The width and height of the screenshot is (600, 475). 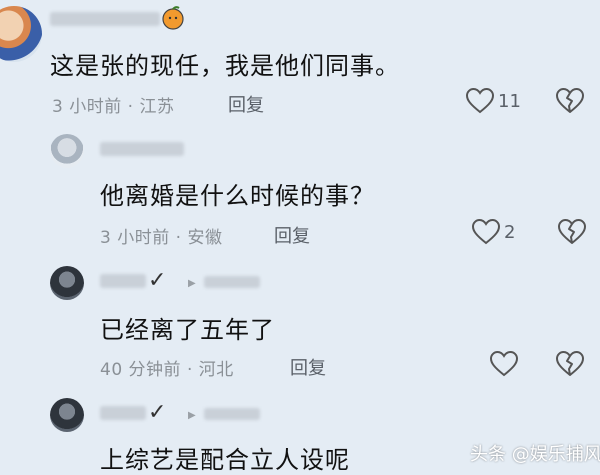 I want to click on like-count: 2, so click(x=510, y=232).